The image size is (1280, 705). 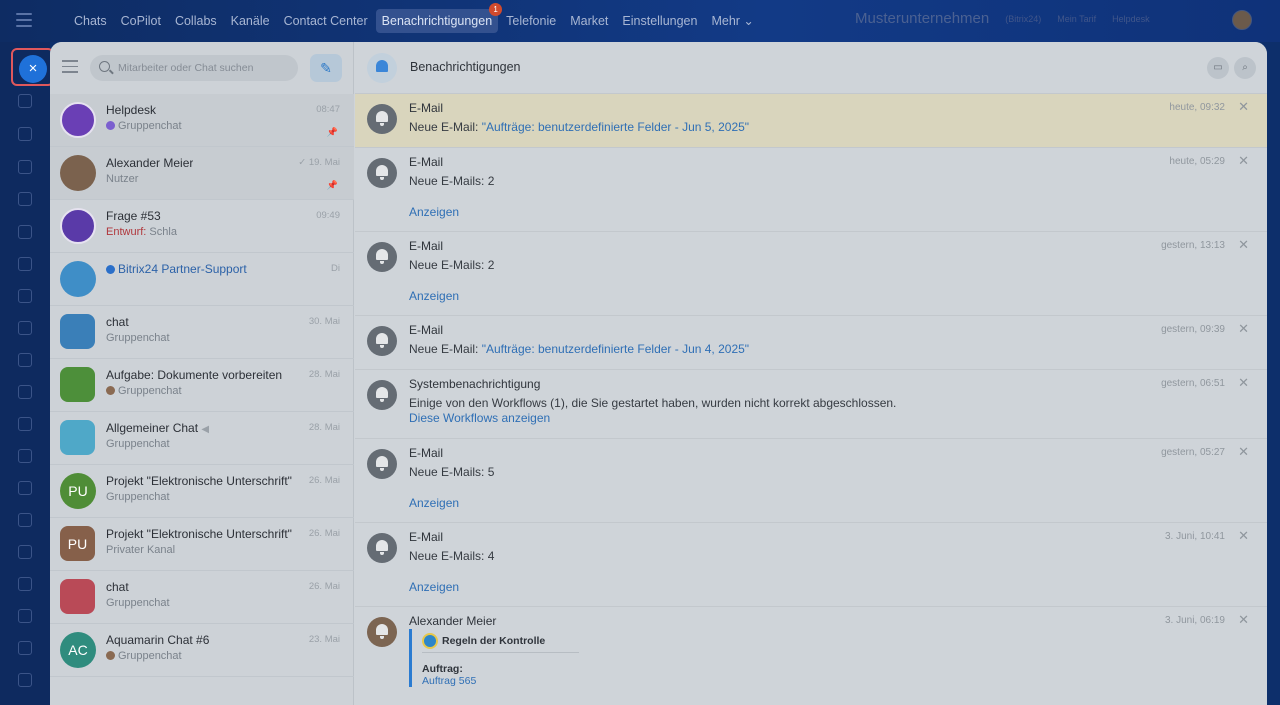 I want to click on chat-item-helpdesk: Helpdesk Gruppenchat 08:47 📌, so click(x=202, y=120).